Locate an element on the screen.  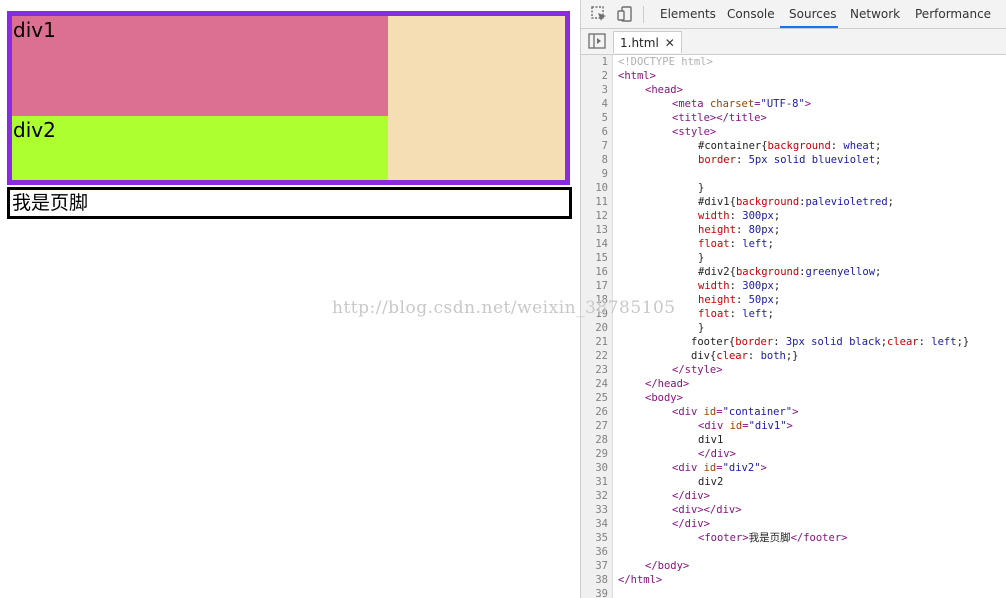
line-number: 26 is located at coordinates (601, 412).